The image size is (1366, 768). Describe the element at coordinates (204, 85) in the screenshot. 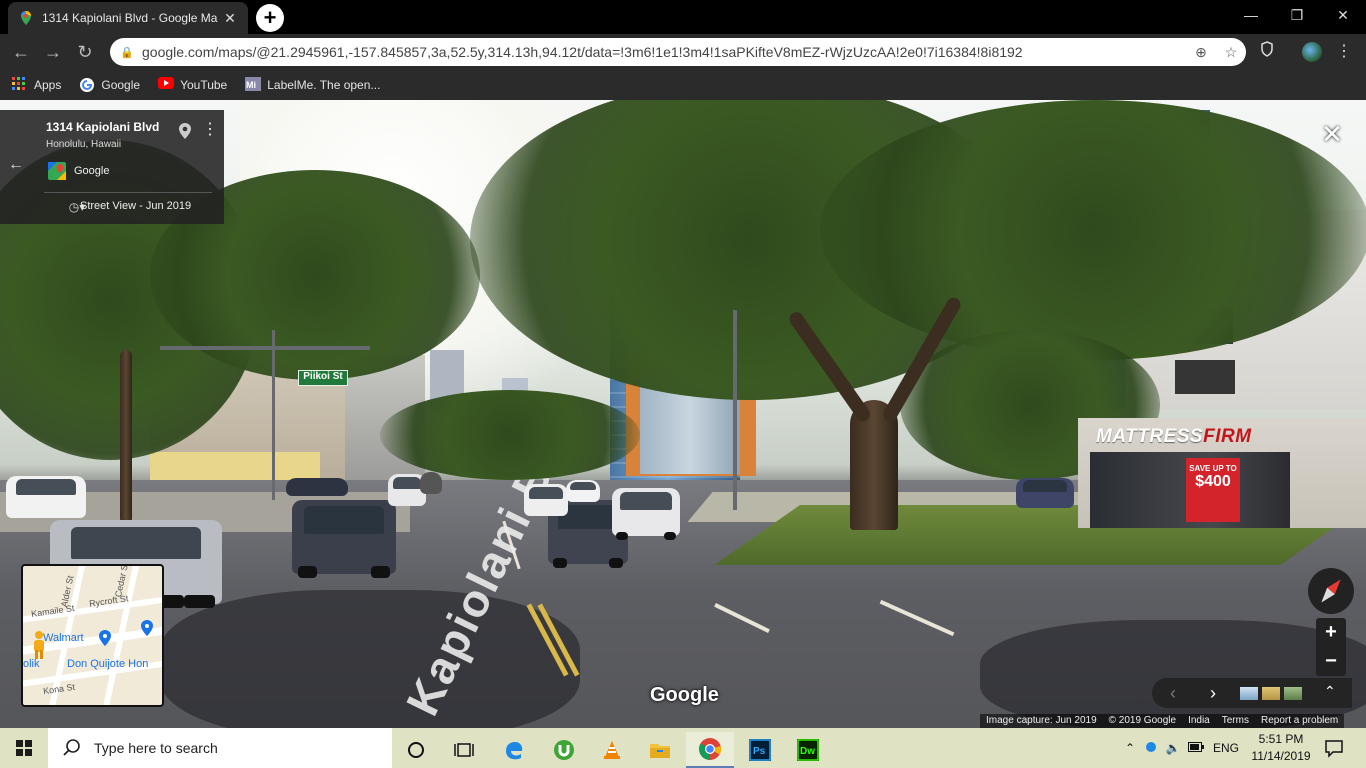

I see `bookmark-label: YouTube` at that location.